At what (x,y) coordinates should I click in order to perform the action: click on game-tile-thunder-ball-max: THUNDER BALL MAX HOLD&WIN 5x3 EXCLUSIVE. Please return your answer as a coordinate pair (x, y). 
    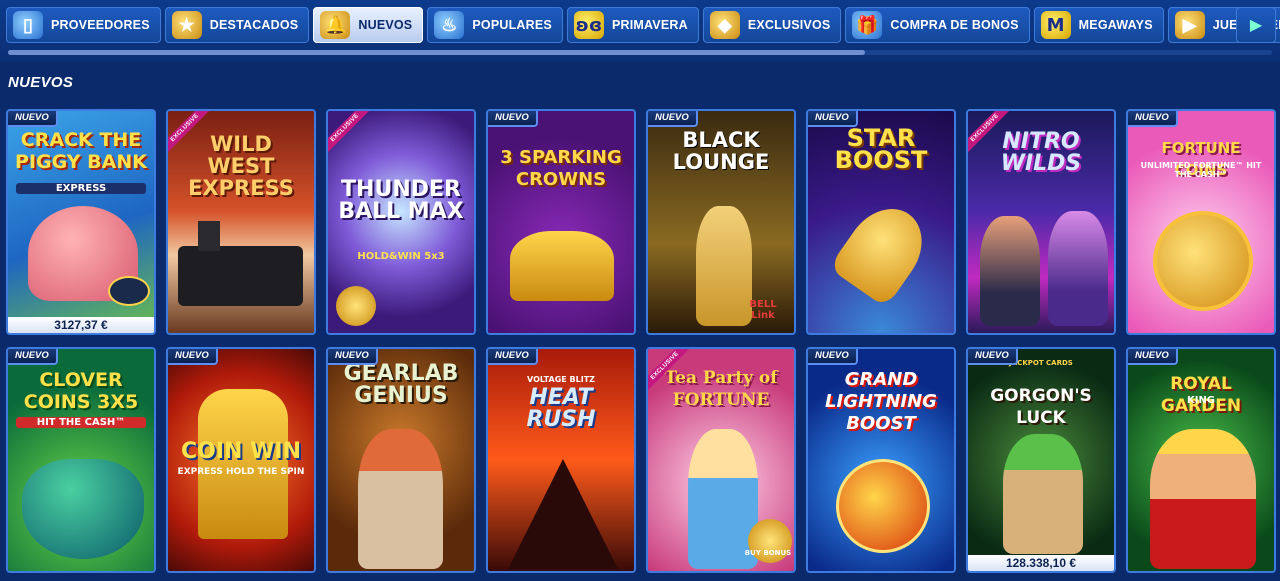
    Looking at the image, I should click on (401, 222).